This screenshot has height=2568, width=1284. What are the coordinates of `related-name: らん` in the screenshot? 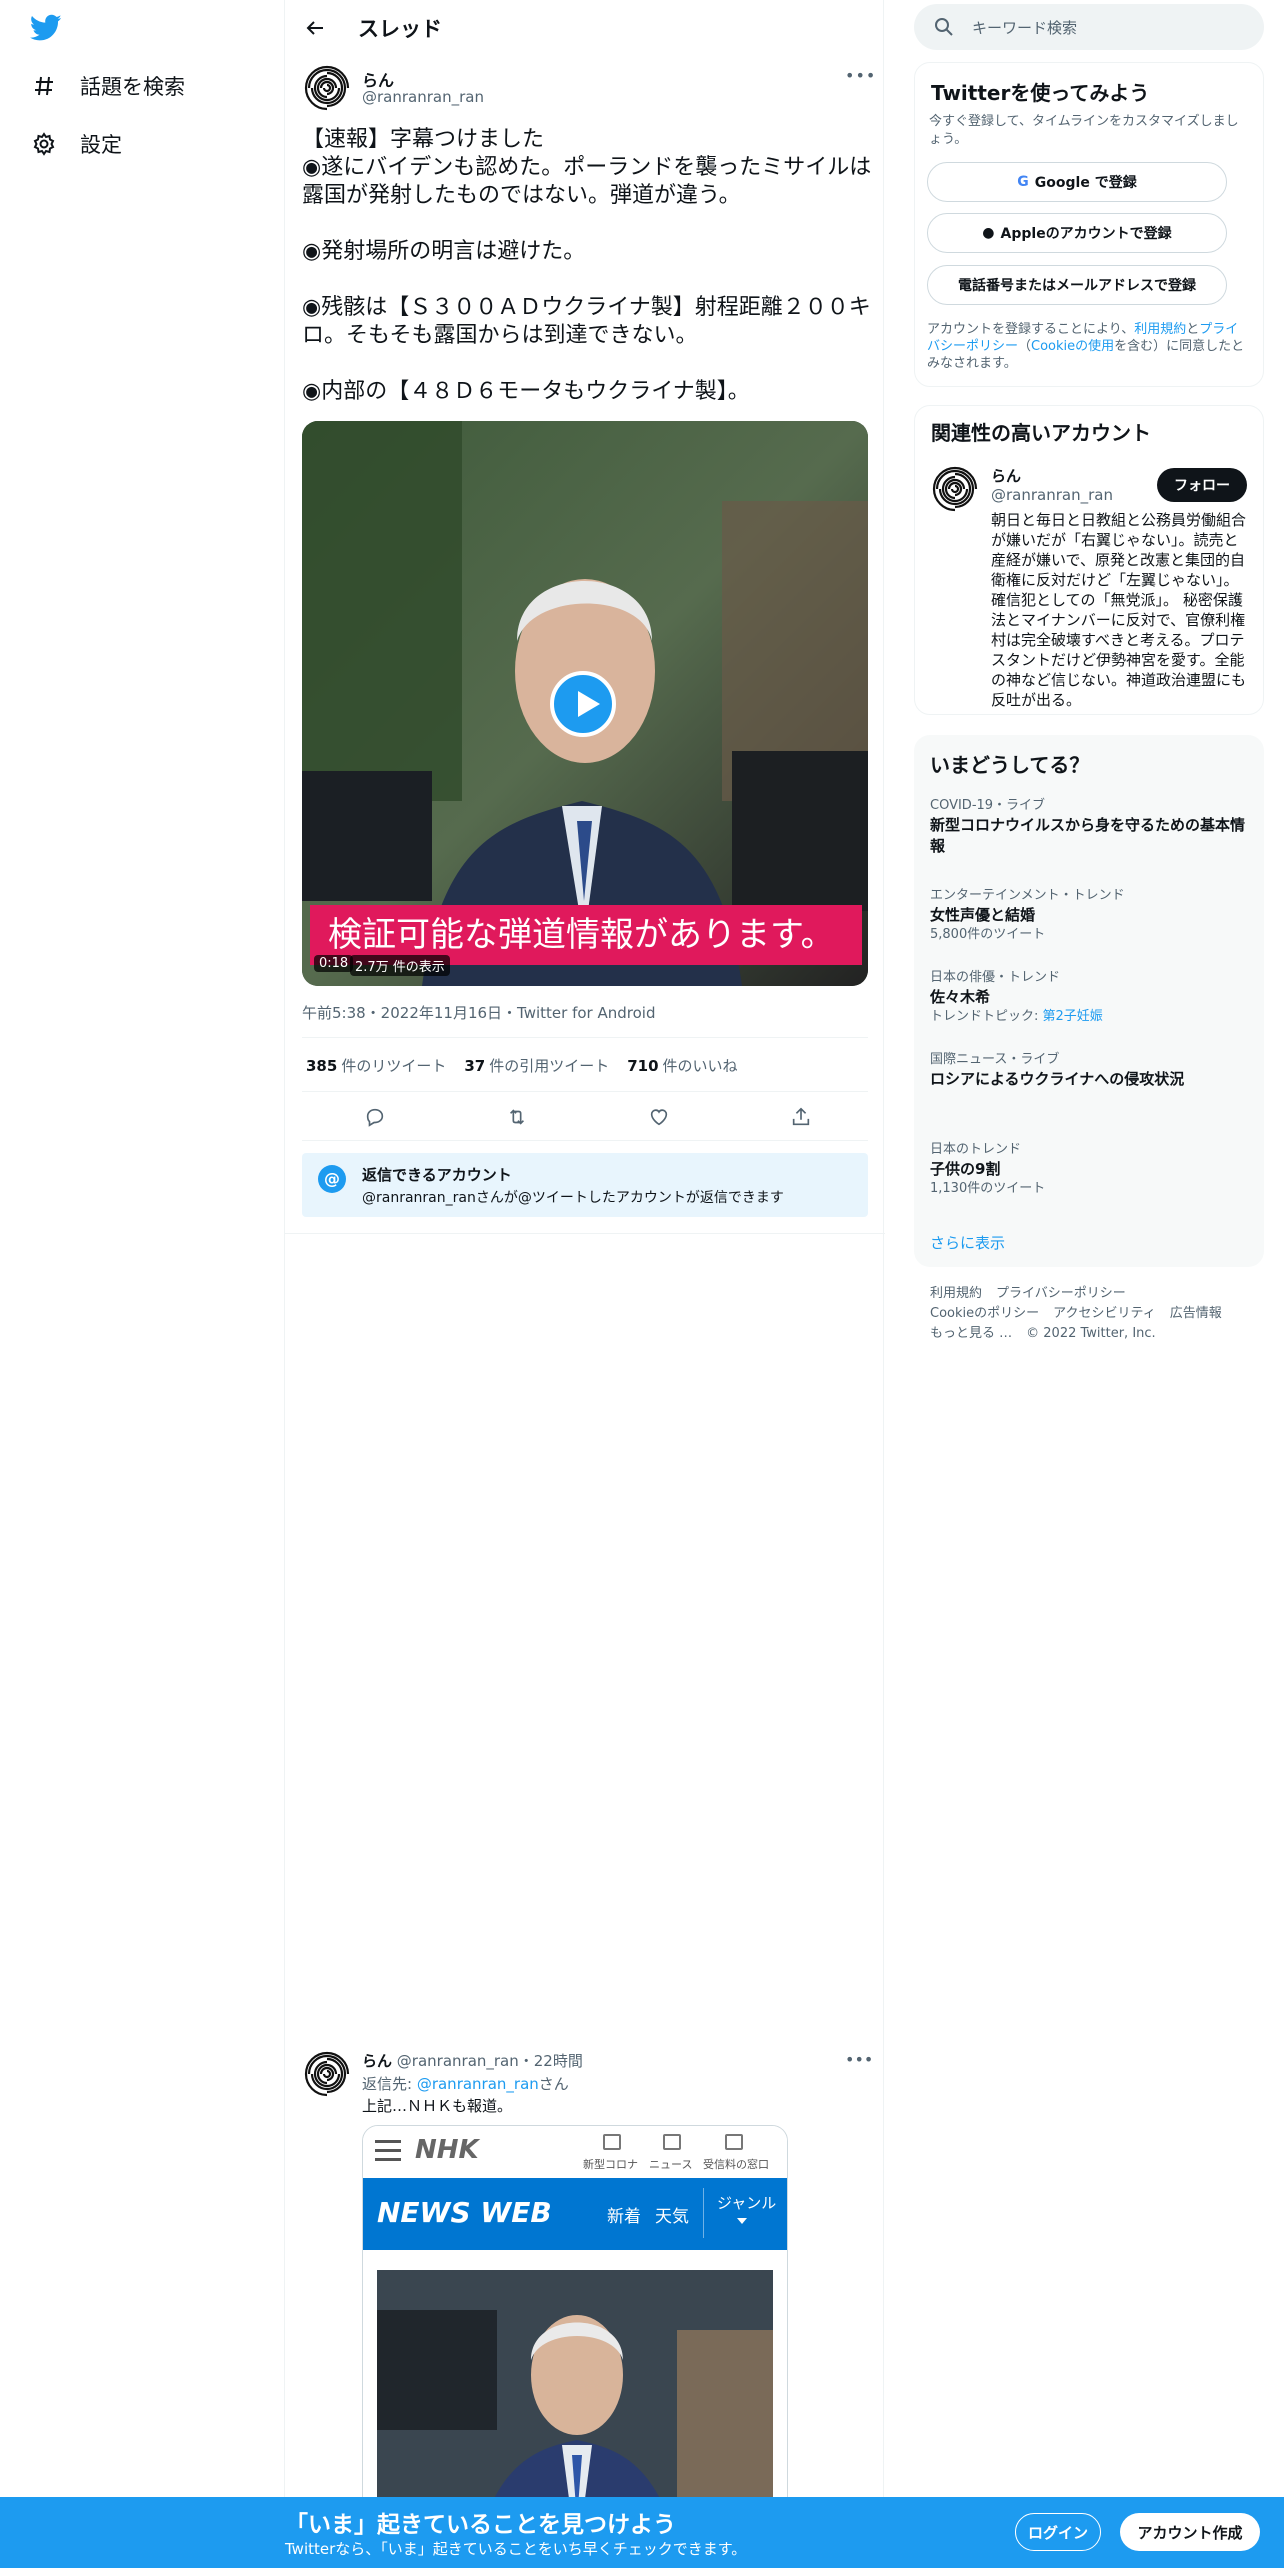 It's located at (1006, 475).